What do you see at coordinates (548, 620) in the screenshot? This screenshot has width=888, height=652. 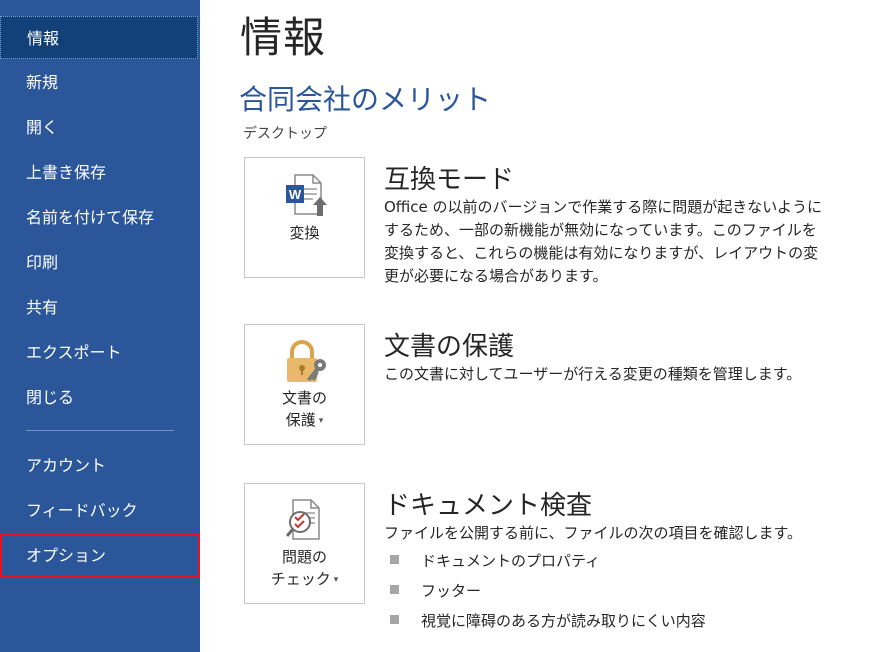 I see `list-item: 視覚に障碍のある方が読み取りにくい内容` at bounding box center [548, 620].